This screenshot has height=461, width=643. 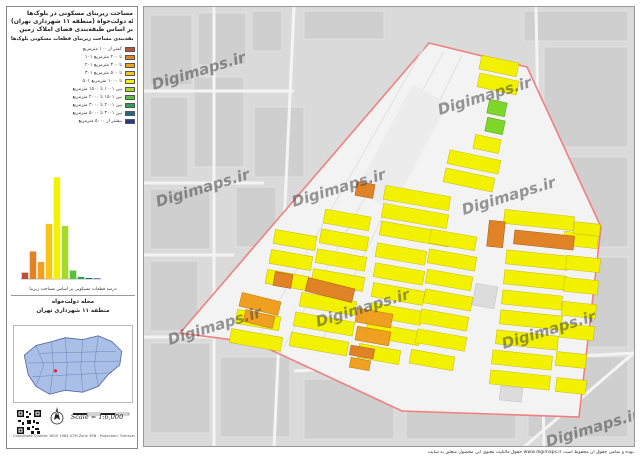 I want to click on neighbourhood-name: محله دولت‌خواه, so click(x=73, y=302).